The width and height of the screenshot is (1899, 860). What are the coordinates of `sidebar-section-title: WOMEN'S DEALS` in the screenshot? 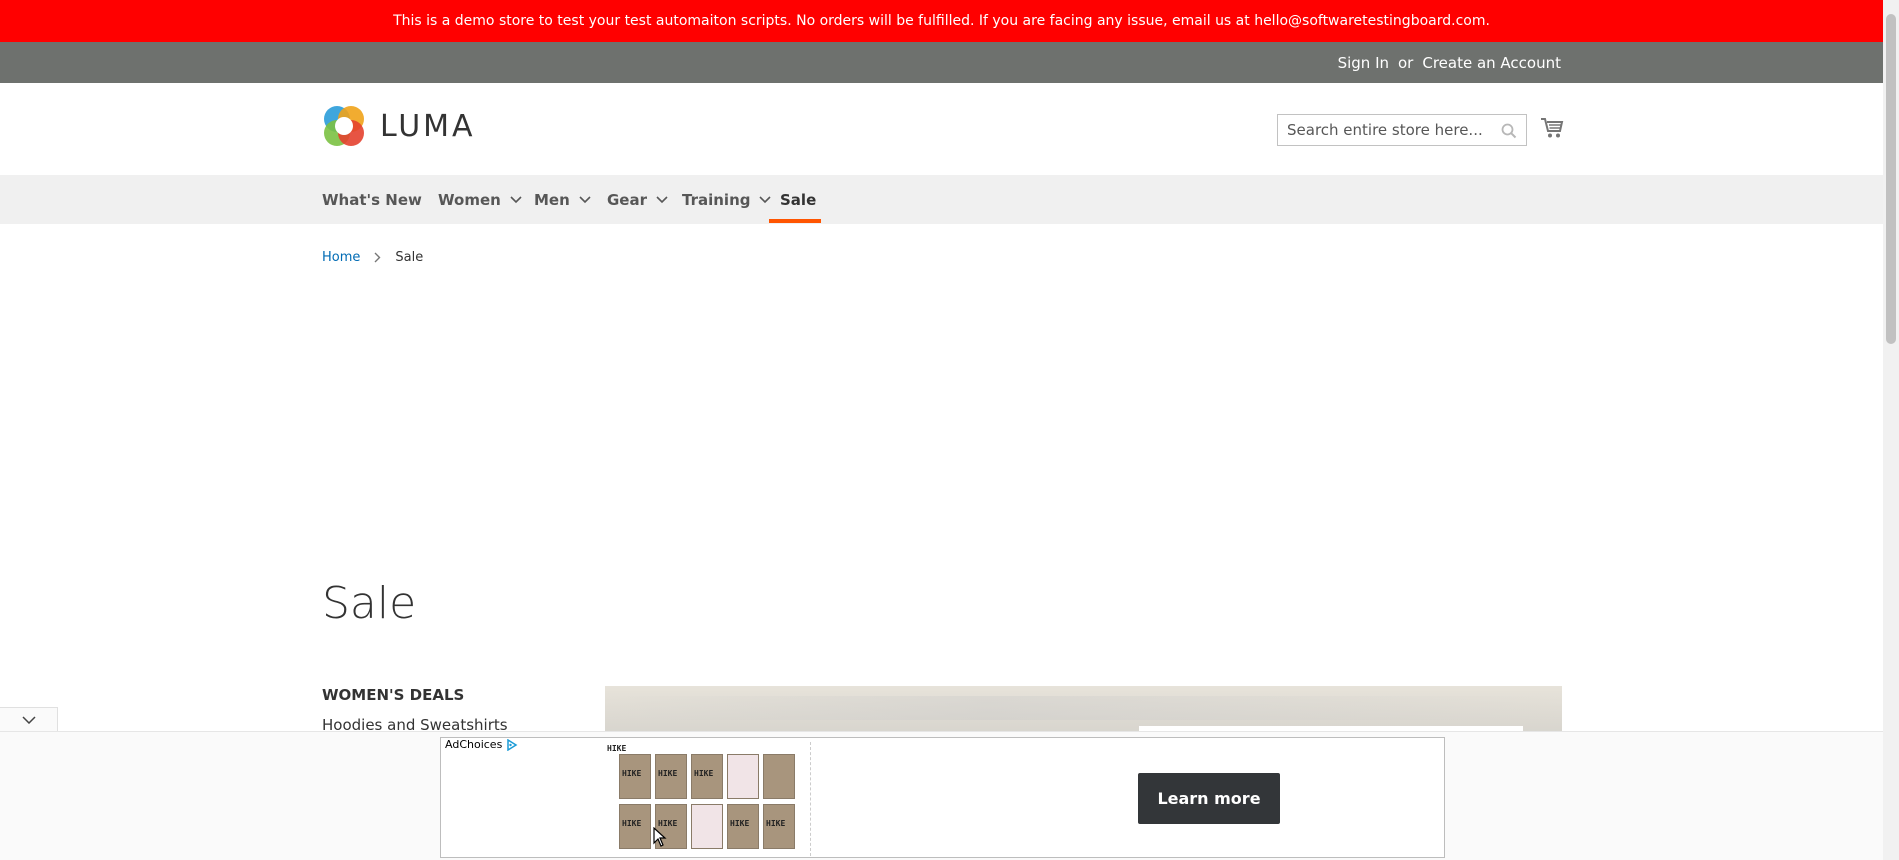 It's located at (393, 695).